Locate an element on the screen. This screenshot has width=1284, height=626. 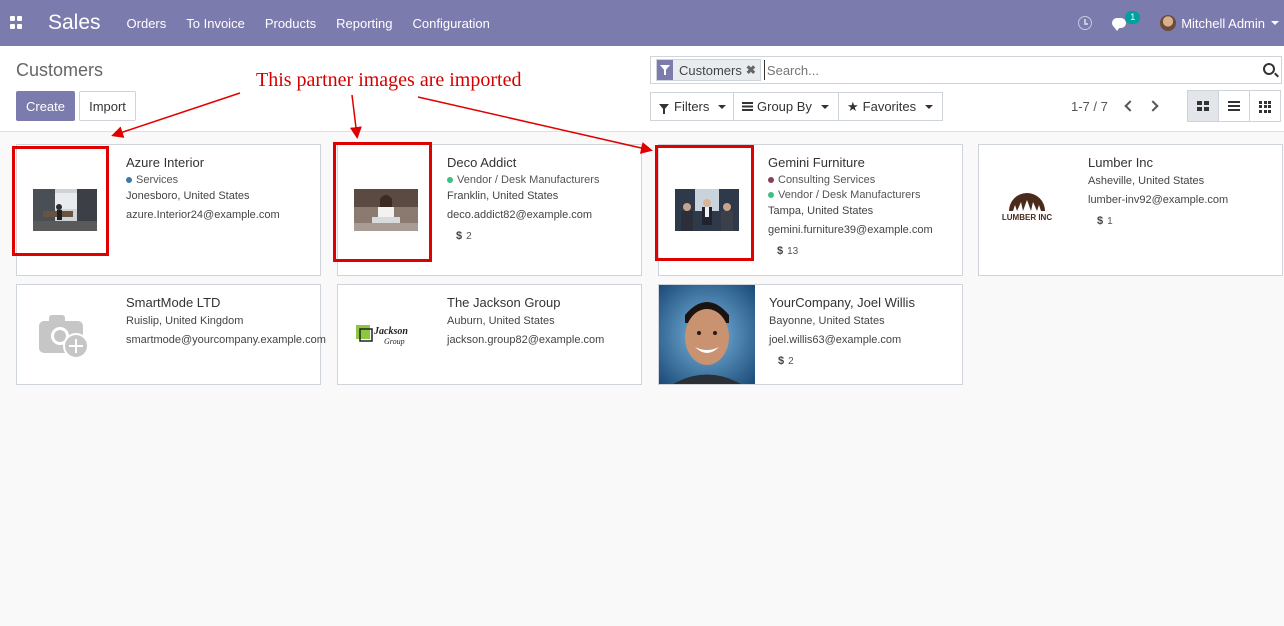
annotation-arrows is located at coordinates (382, 123).